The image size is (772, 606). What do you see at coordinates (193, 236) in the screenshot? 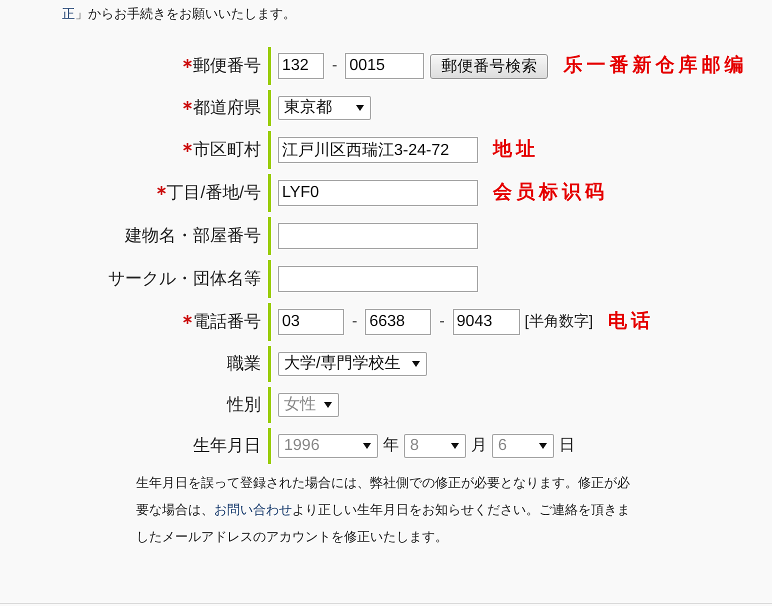
I see `field-label: 建物名・部屋番号` at bounding box center [193, 236].